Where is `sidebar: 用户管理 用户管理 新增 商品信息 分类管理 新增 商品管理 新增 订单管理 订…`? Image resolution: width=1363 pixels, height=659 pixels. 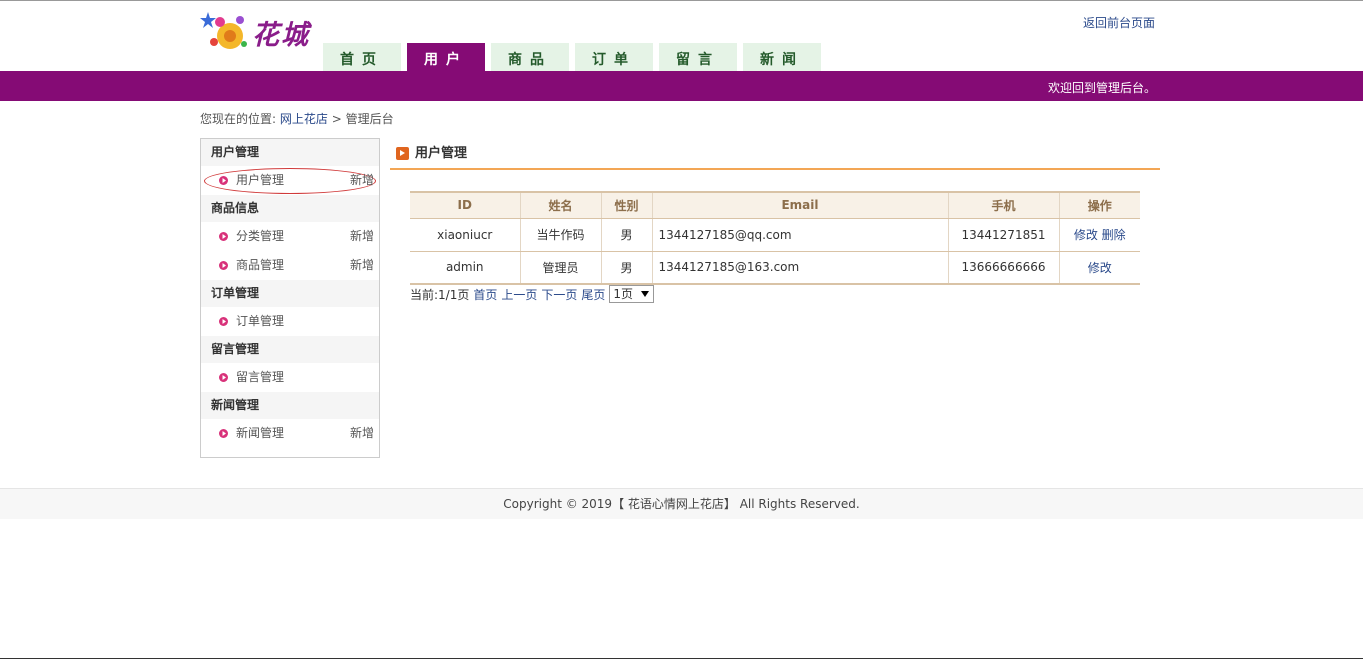 sidebar: 用户管理 用户管理 新增 商品信息 分类管理 新增 商品管理 新增 订单管理 订… is located at coordinates (290, 298).